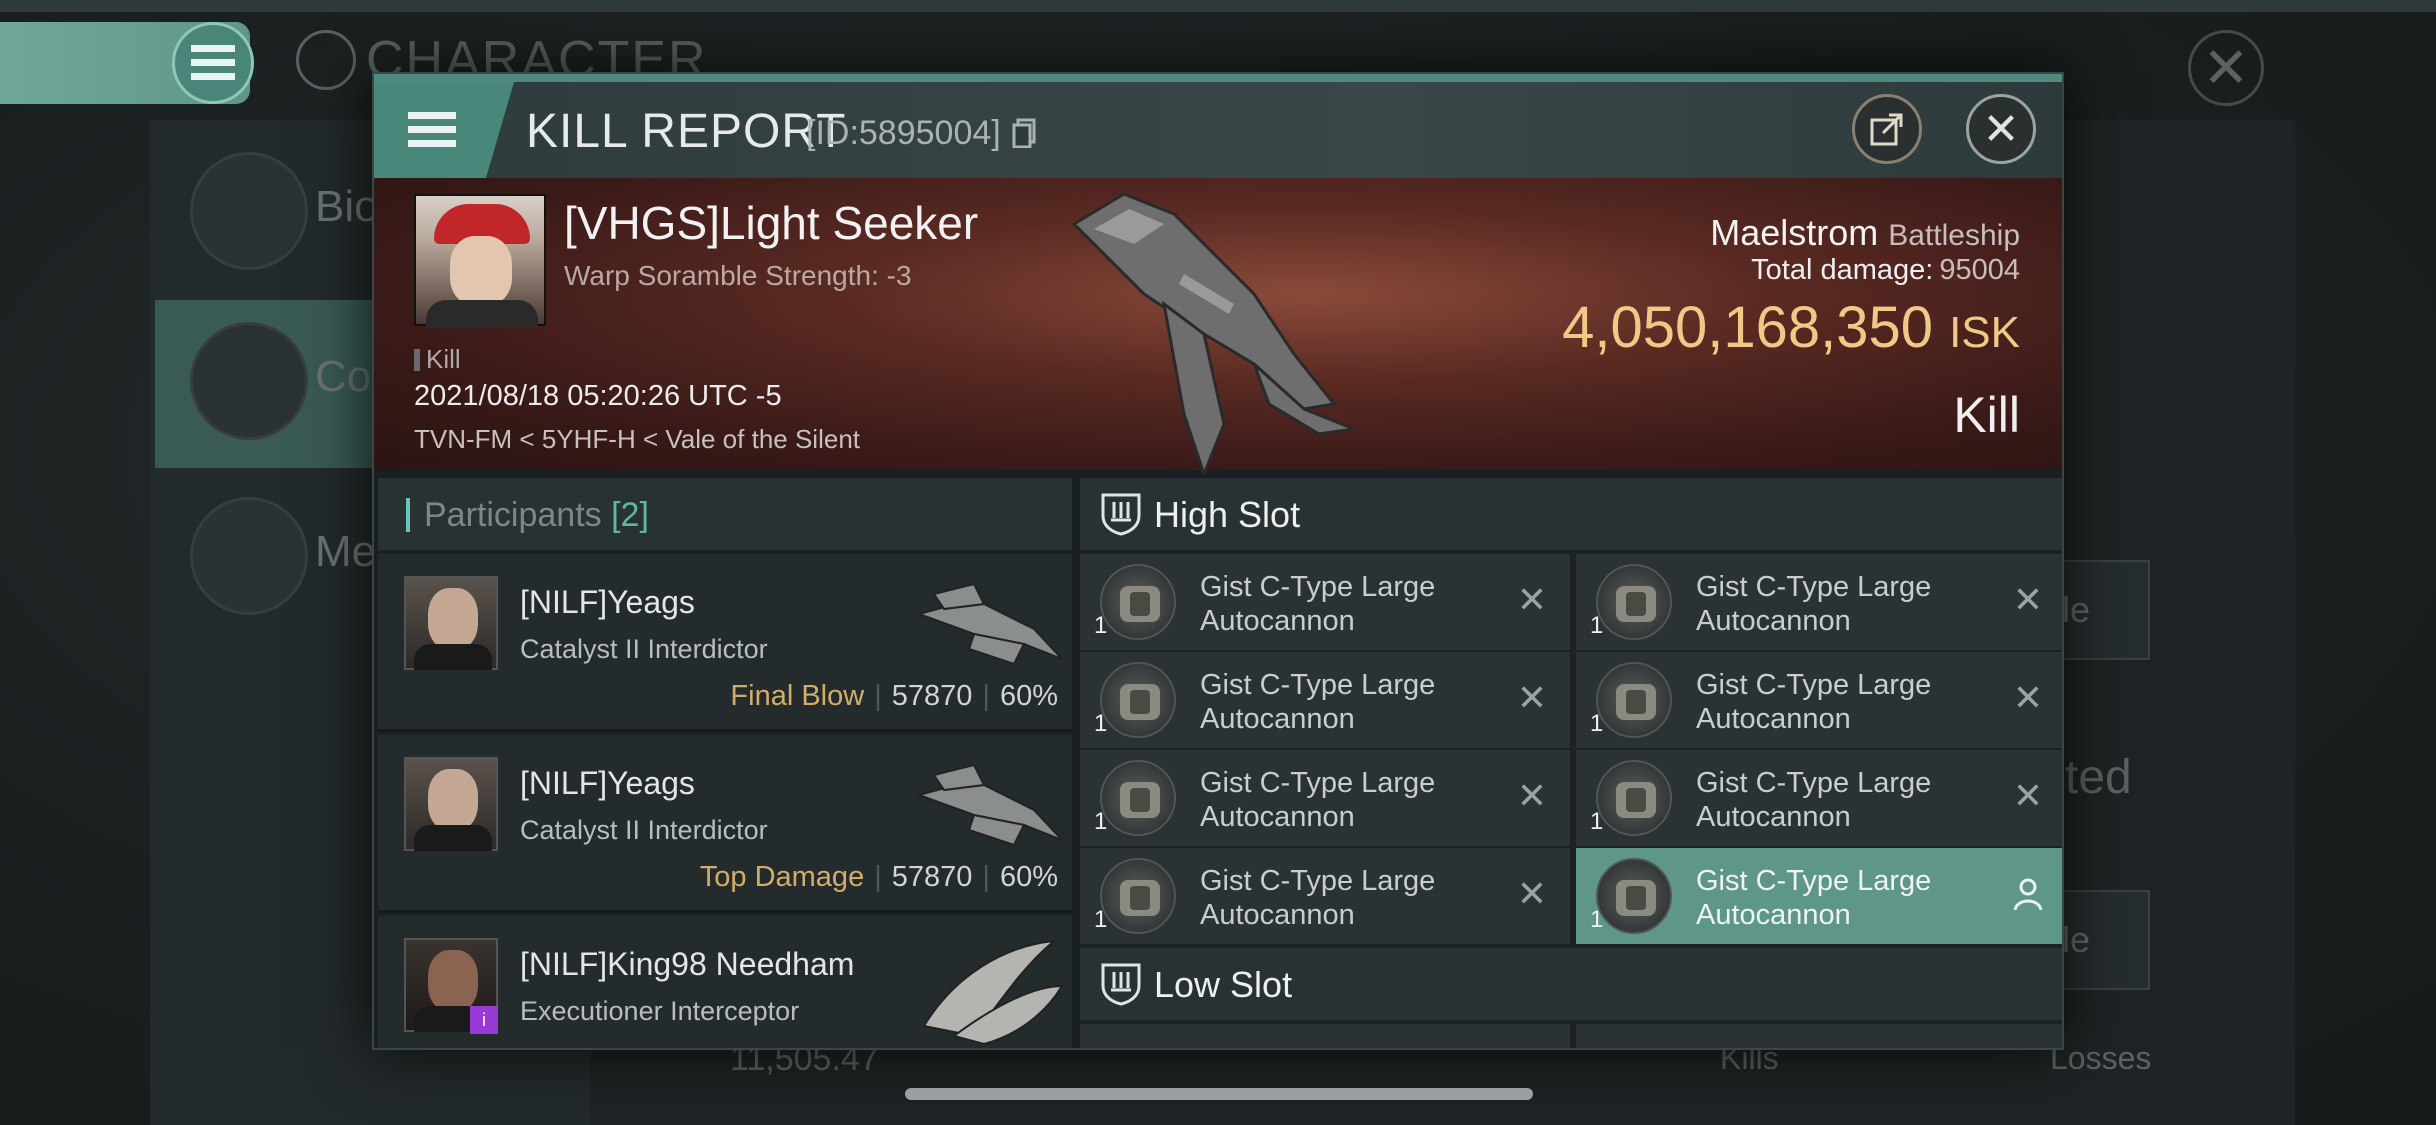 The height and width of the screenshot is (1125, 2436). I want to click on kill-id: [ID:5895004], so click(921, 133).